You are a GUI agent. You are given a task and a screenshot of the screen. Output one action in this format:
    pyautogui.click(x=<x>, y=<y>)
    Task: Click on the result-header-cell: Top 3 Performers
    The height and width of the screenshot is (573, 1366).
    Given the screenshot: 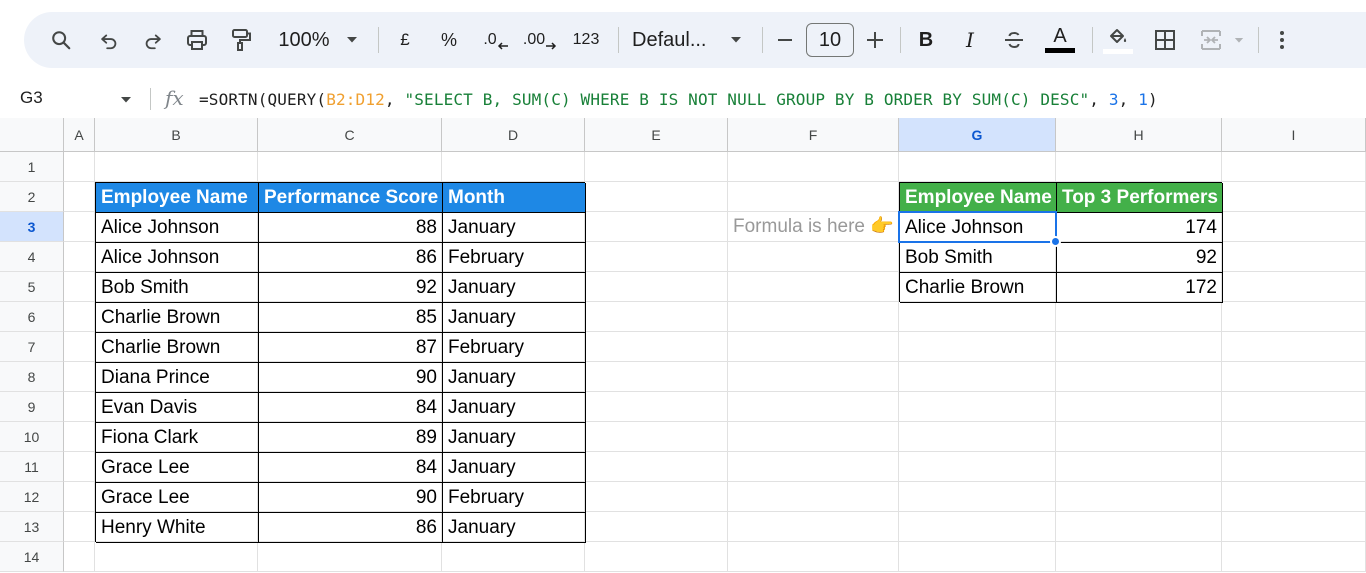 What is the action you would take?
    pyautogui.click(x=1140, y=198)
    